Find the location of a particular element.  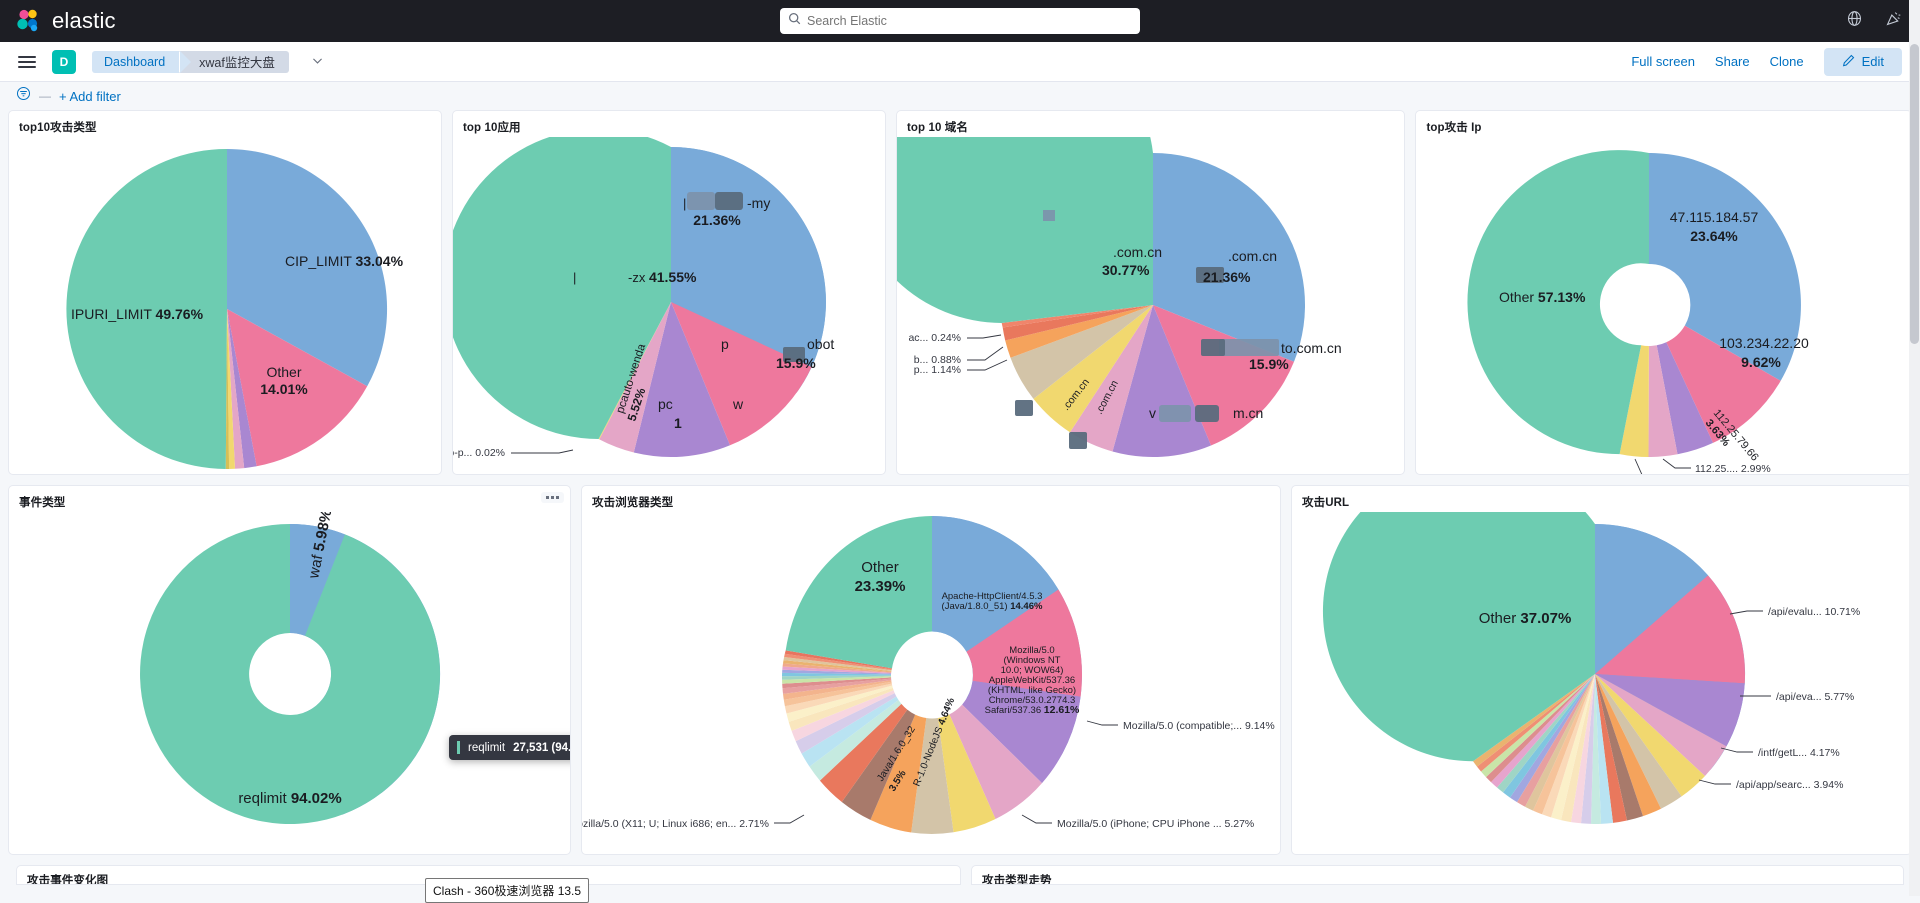

filter-bar: — + Add filter is located at coordinates (960, 96).